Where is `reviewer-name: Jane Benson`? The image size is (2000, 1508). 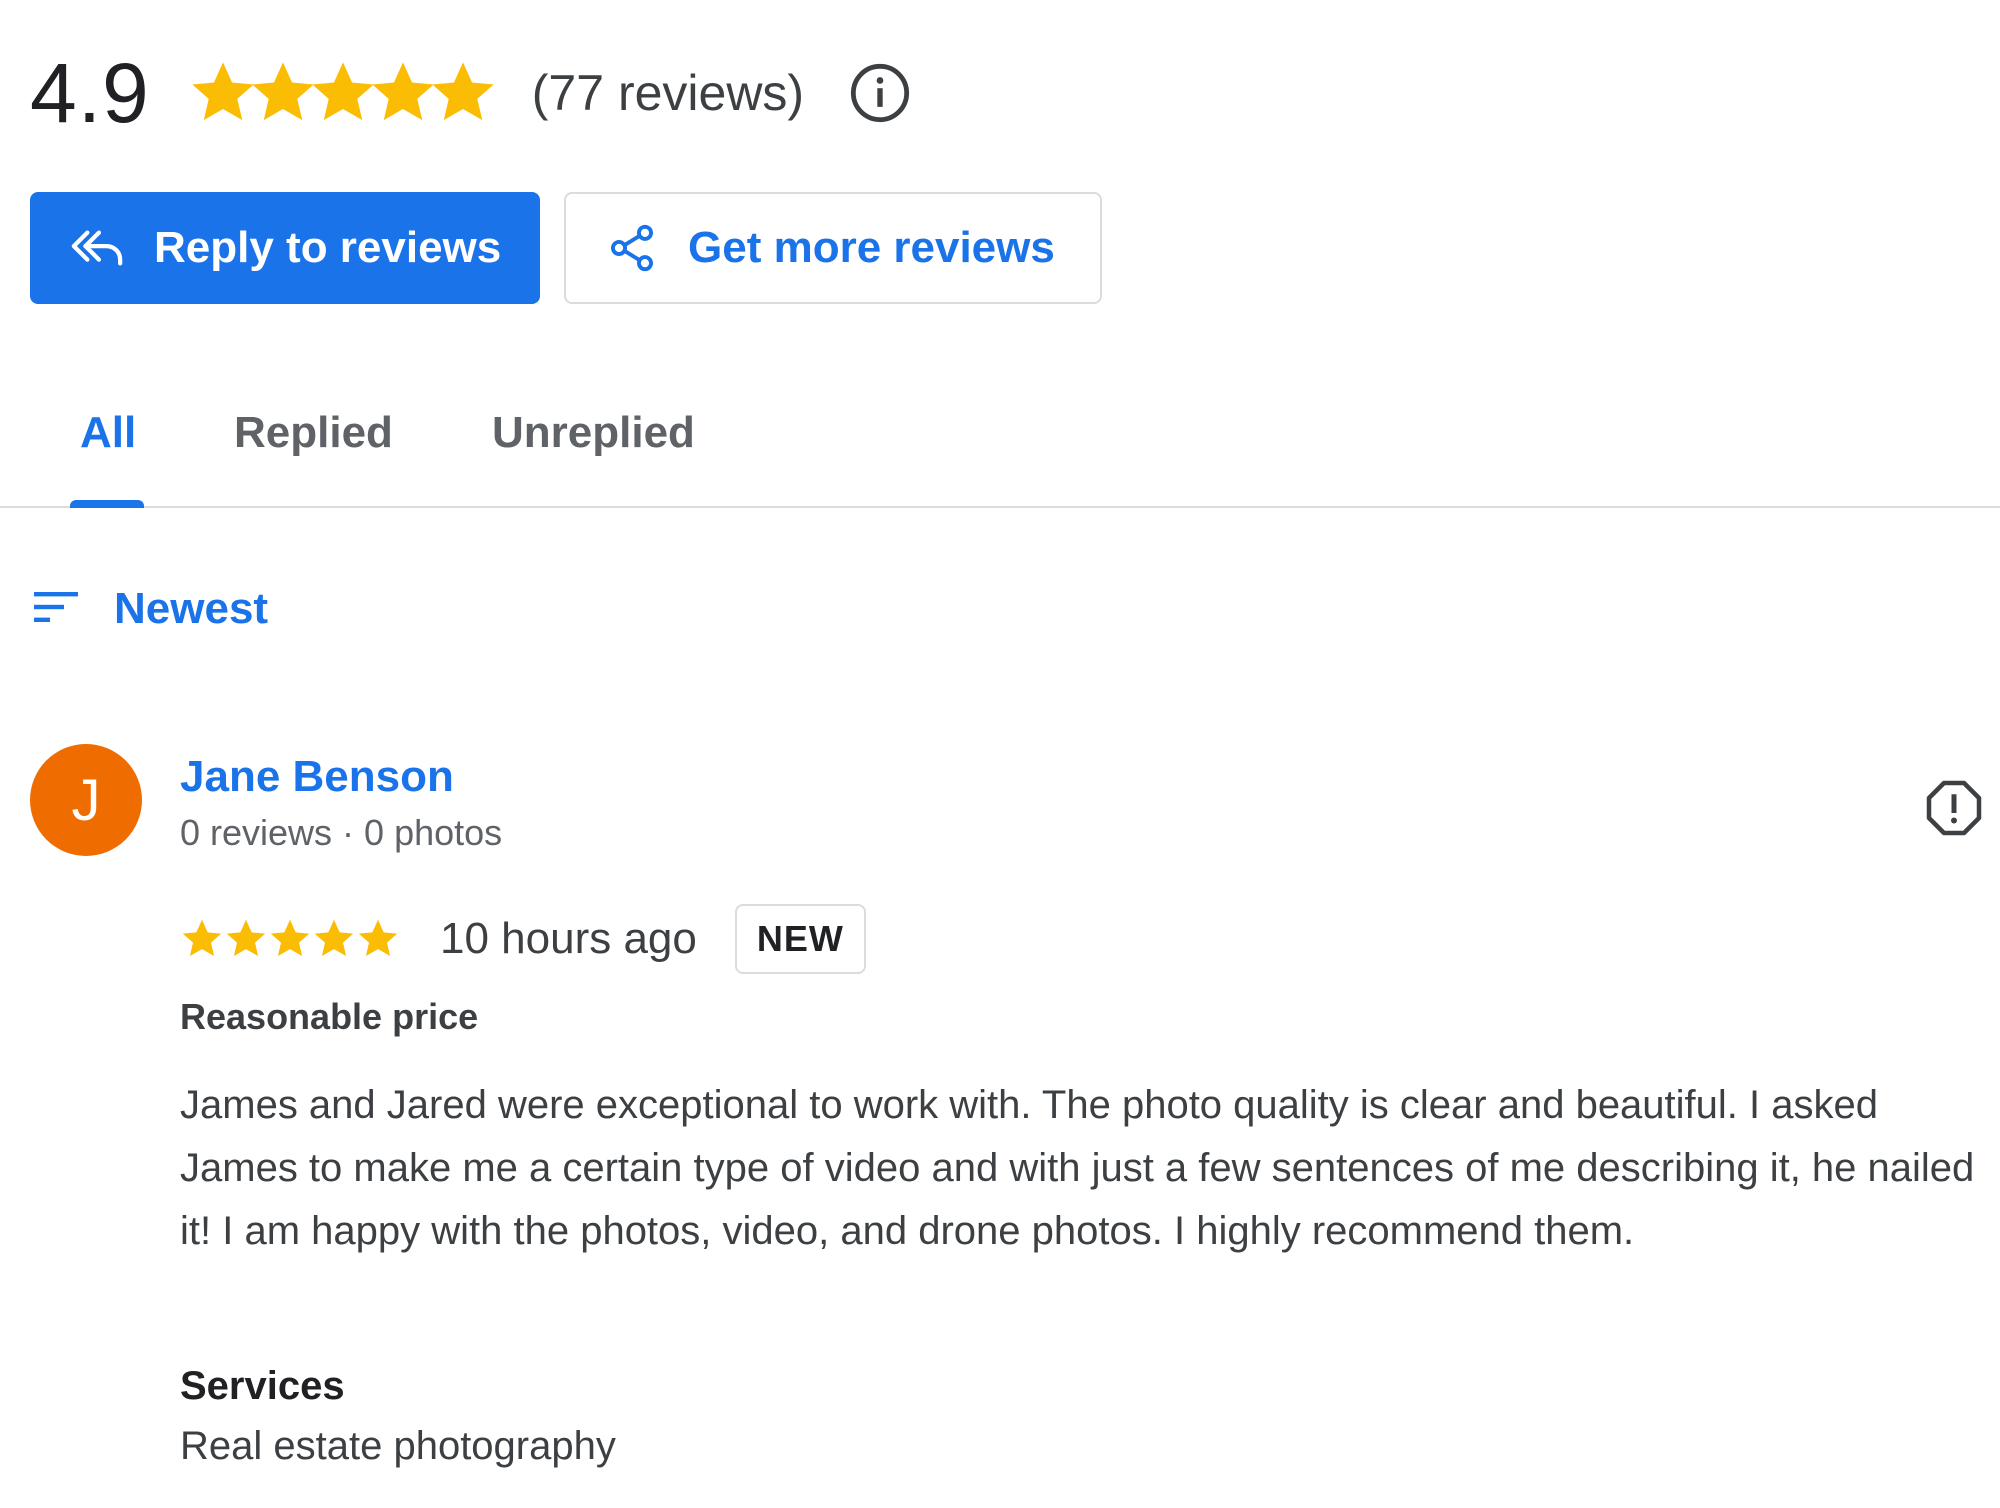
reviewer-name: Jane Benson is located at coordinates (317, 777).